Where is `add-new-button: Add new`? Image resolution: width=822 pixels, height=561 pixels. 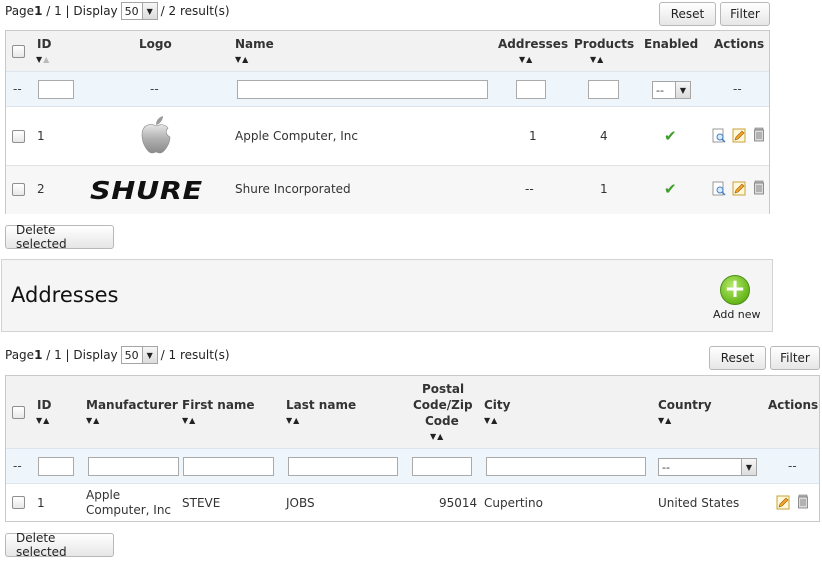 add-new-button: Add new is located at coordinates (737, 314).